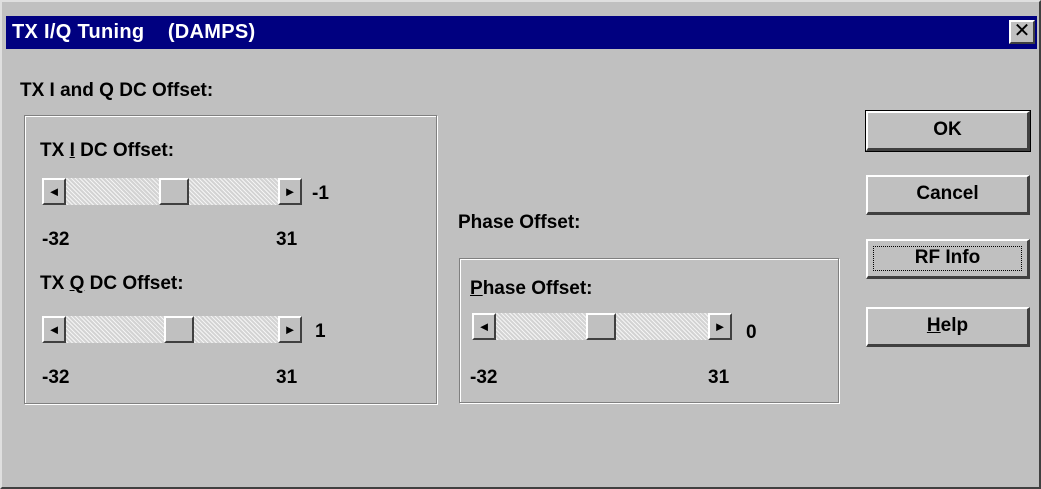 Image resolution: width=1041 pixels, height=489 pixels. I want to click on tx-q-scroll-left-button: ◄, so click(54, 329).